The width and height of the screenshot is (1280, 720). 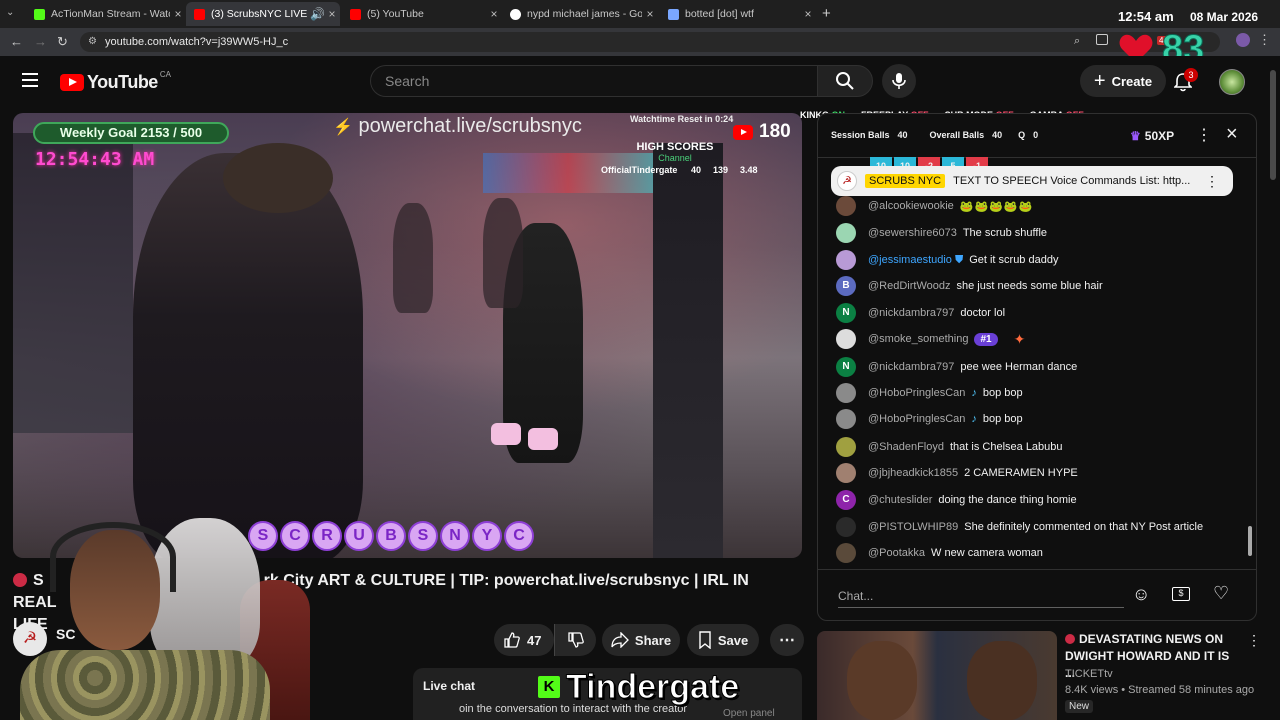 What do you see at coordinates (845, 81) in the screenshot?
I see `search-button` at bounding box center [845, 81].